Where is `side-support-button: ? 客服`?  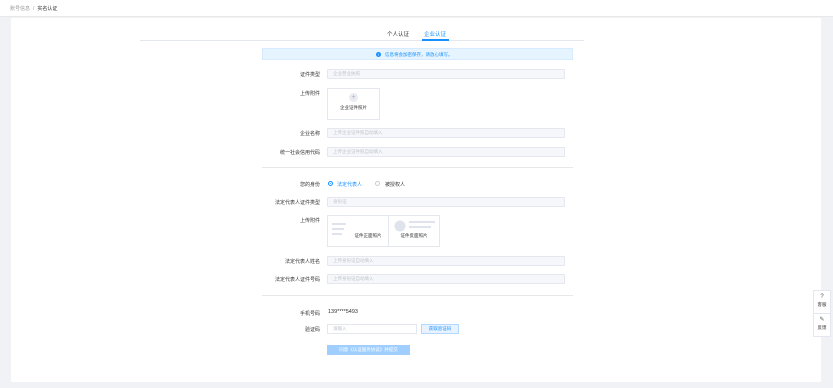
side-support-button: ? 客服 is located at coordinates (822, 302).